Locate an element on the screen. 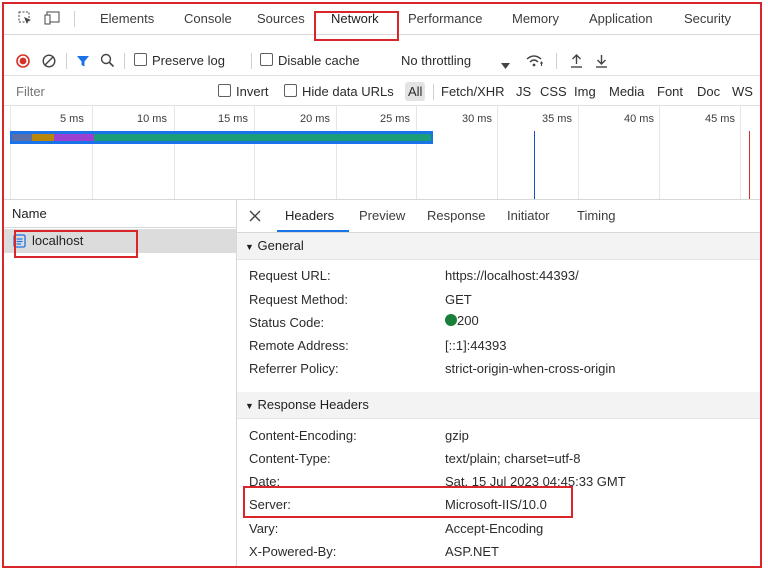 The height and width of the screenshot is (574, 768). kv-value: text/plain; charset=utf-8 is located at coordinates (513, 458).